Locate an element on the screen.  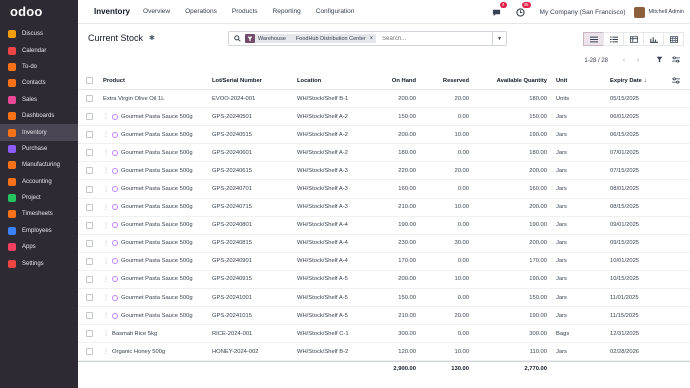
clock-button: 35 is located at coordinates (523, 9).